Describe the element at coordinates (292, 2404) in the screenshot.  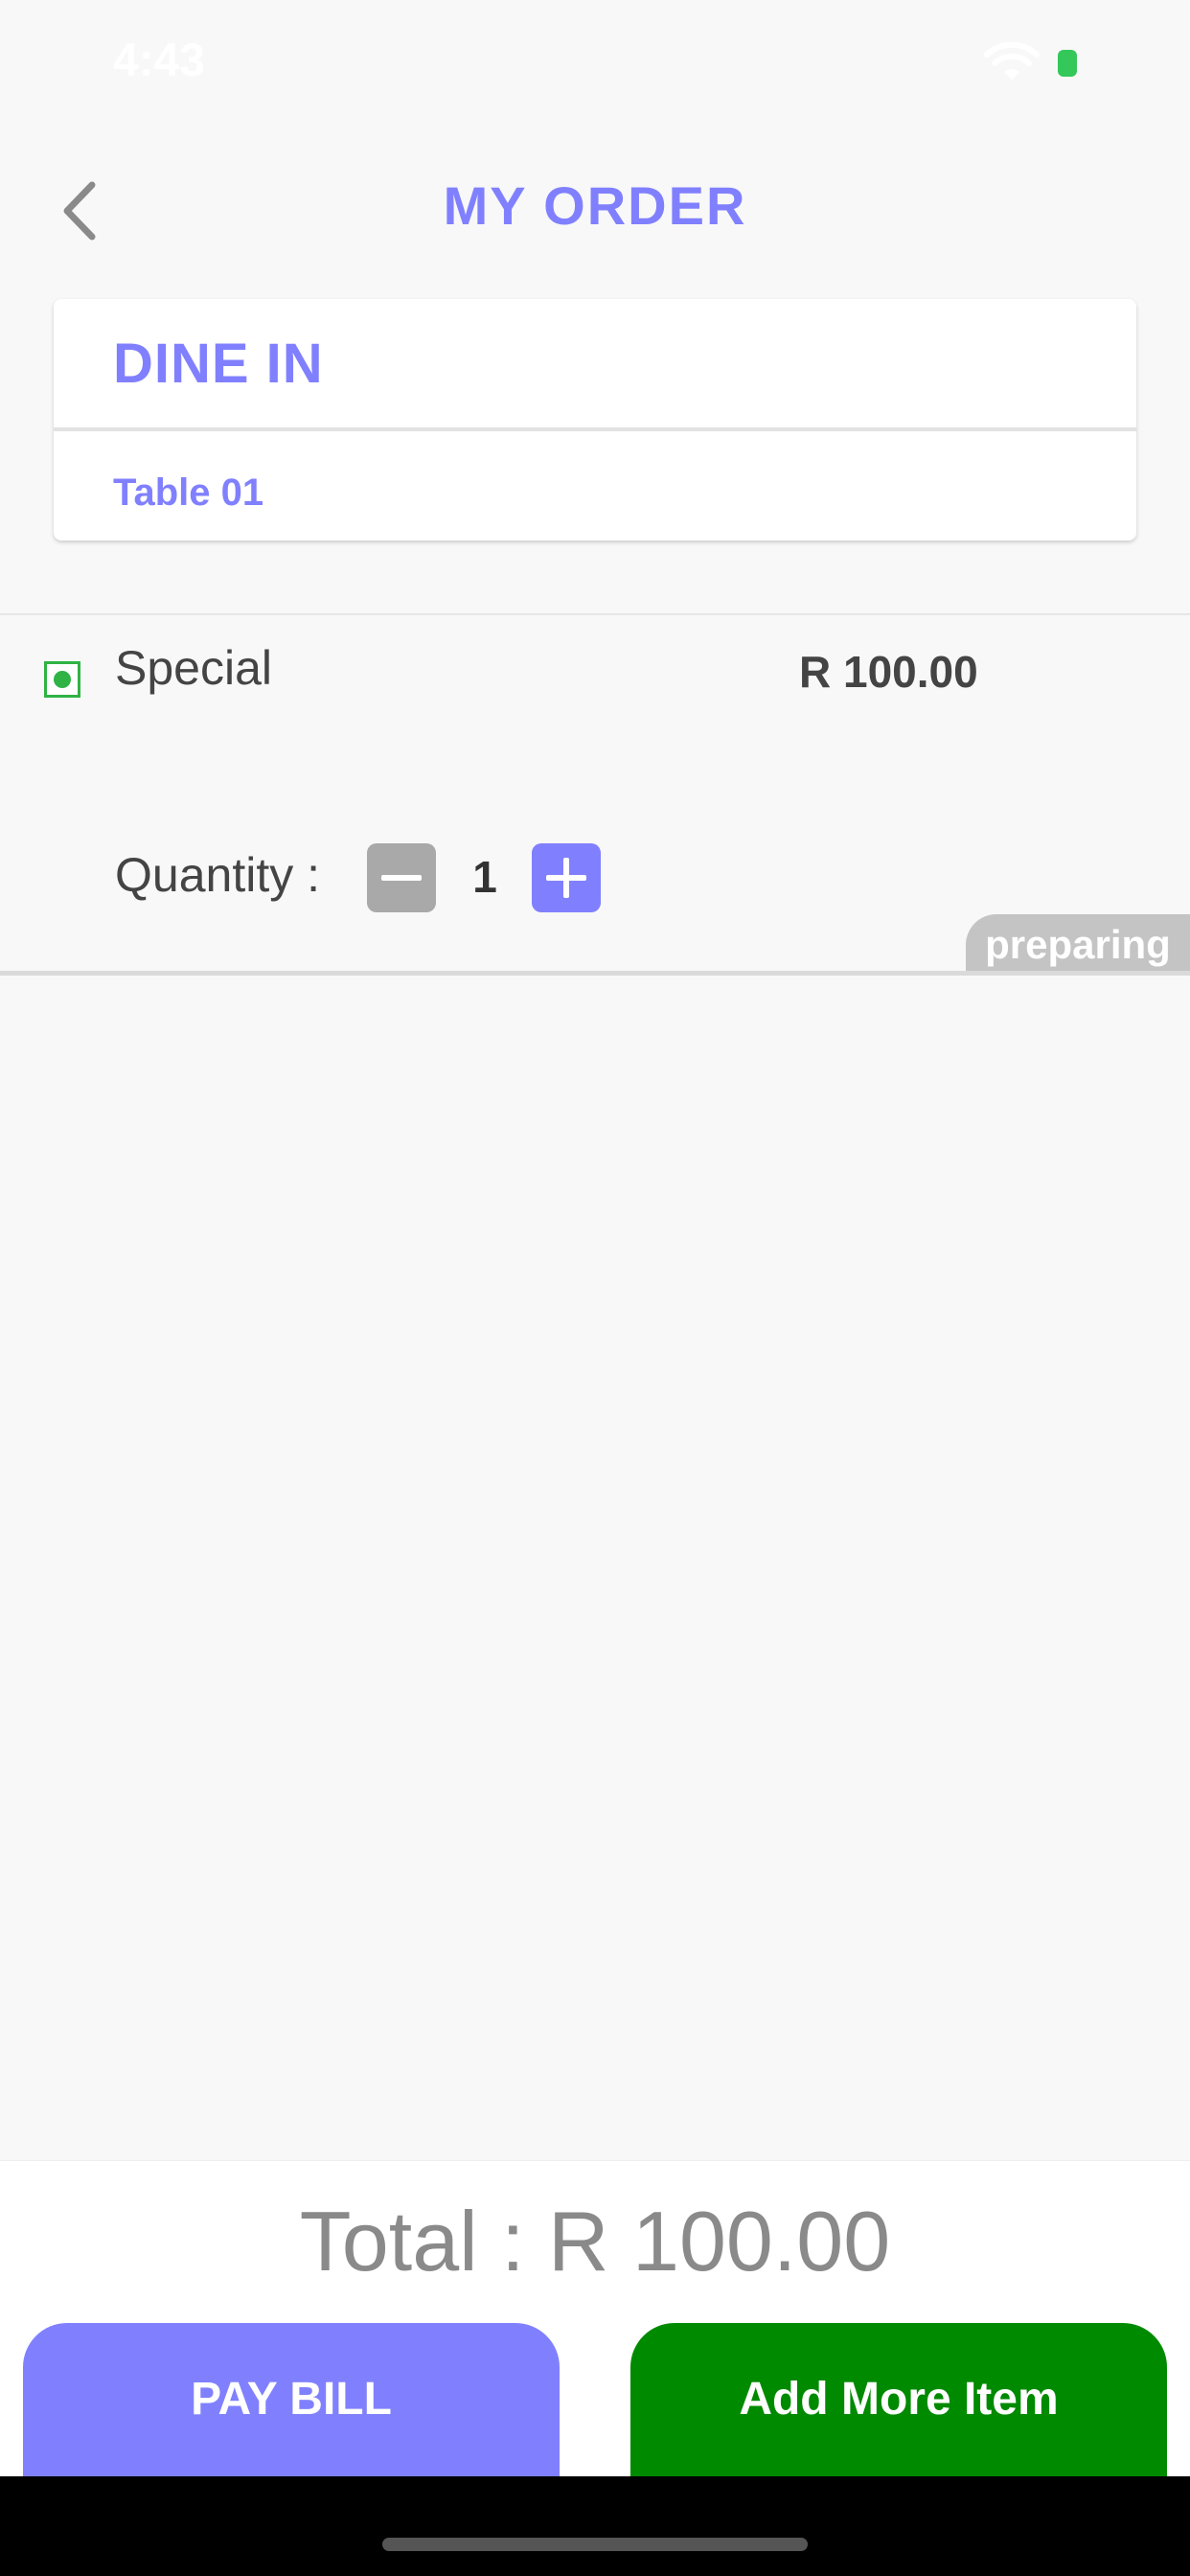
I see `pay-bill-button: PAY BILL` at that location.